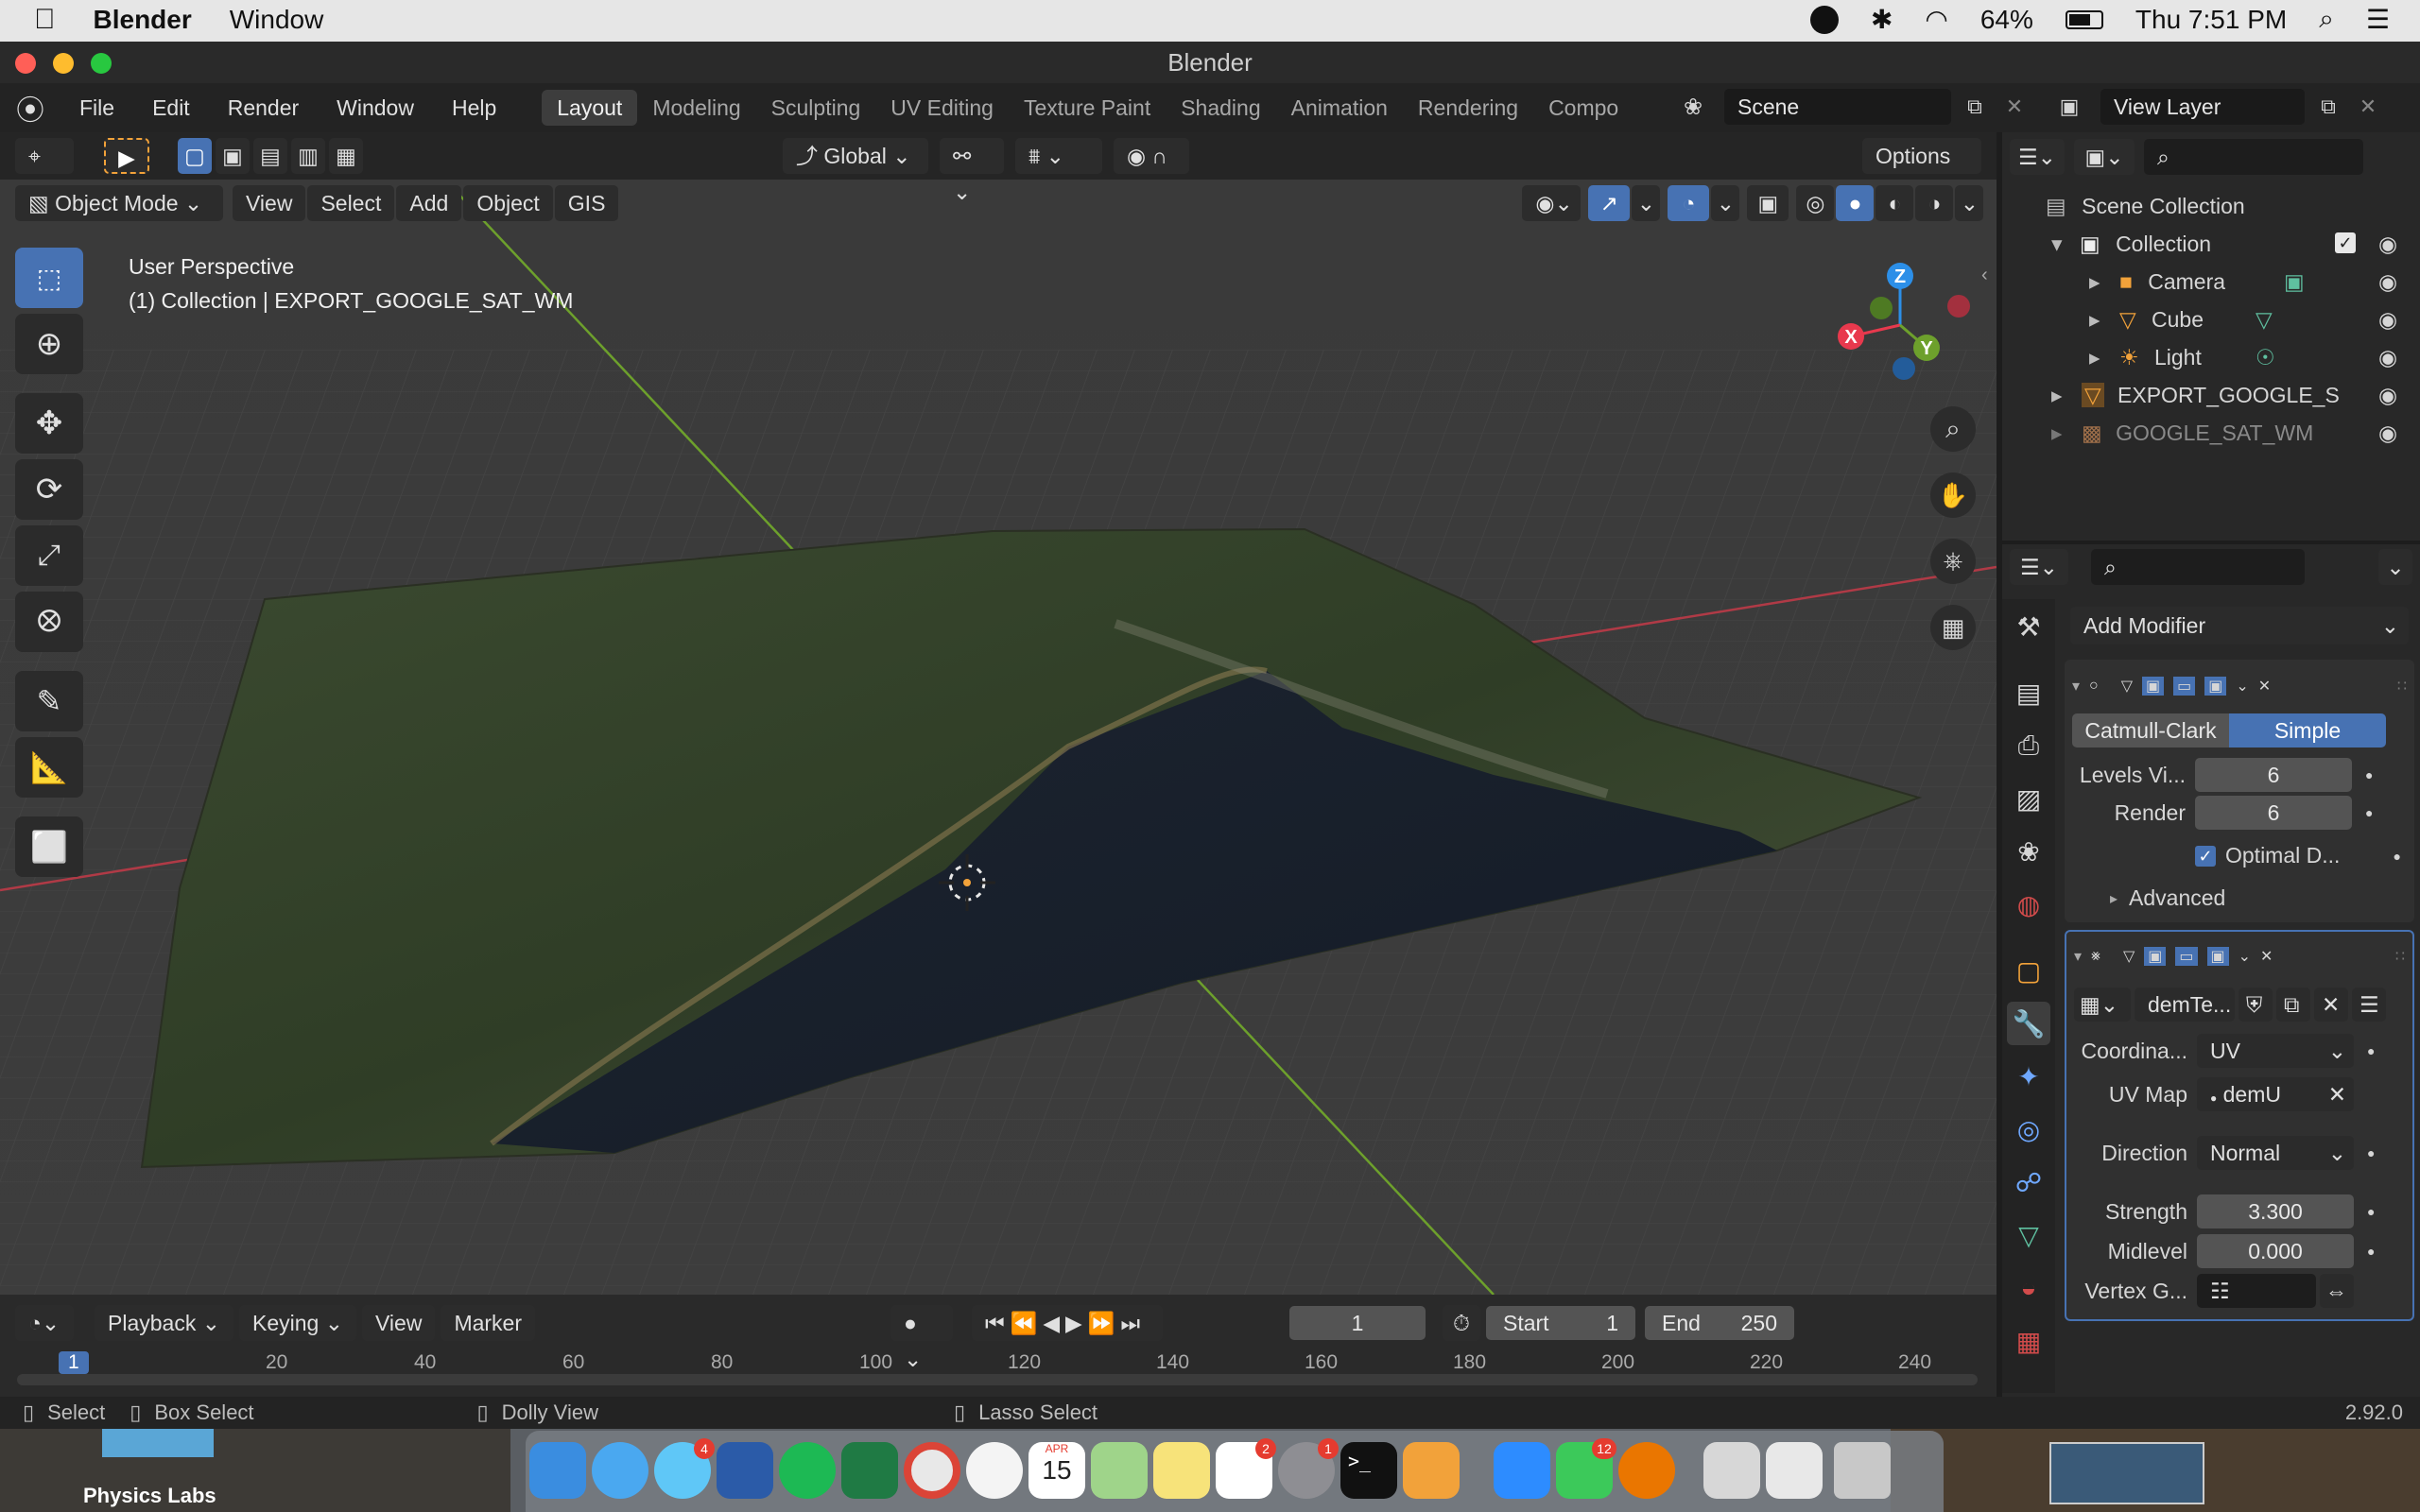 The height and width of the screenshot is (1512, 2420). I want to click on view-layer-selector: View Layer, so click(2202, 107).